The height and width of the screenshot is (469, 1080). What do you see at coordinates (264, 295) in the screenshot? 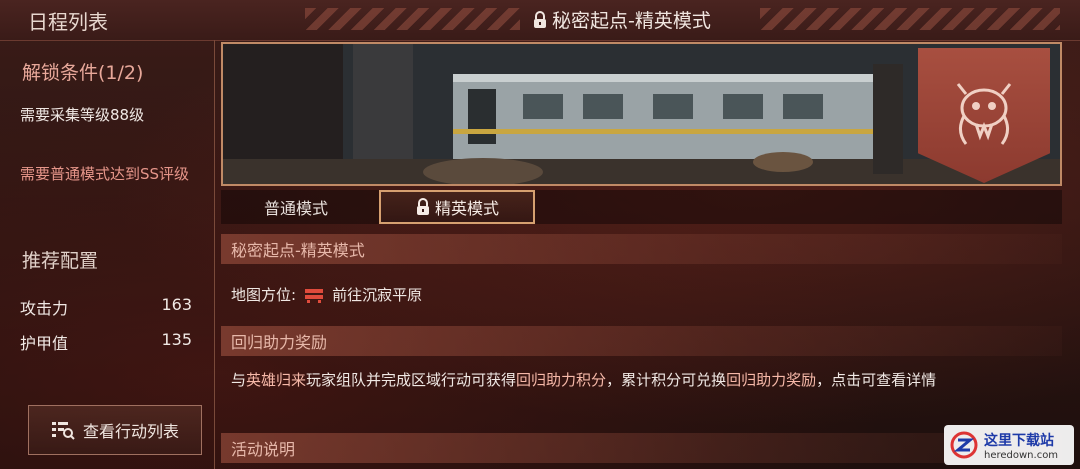
I see `map-location-label: 地图方位:` at bounding box center [264, 295].